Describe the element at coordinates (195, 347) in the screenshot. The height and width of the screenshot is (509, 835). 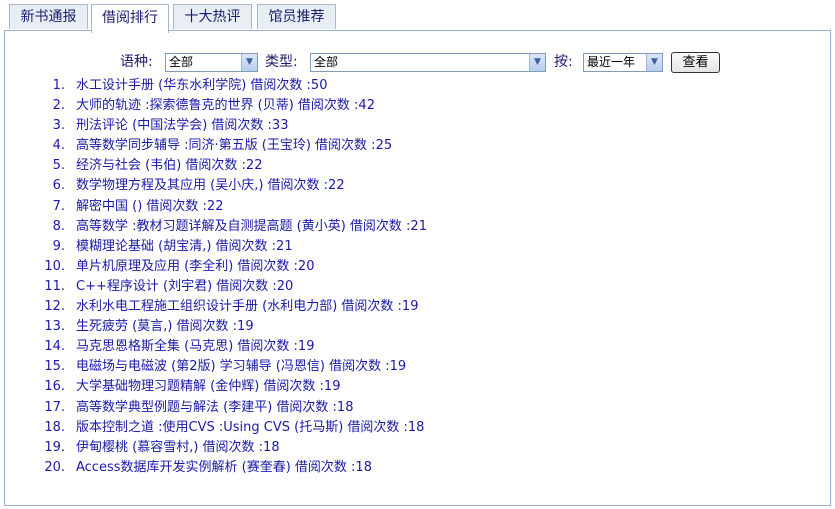
I see `book-entry-link: 马克思恩格斯全集 (马克思) 借阅次数 :19` at that location.